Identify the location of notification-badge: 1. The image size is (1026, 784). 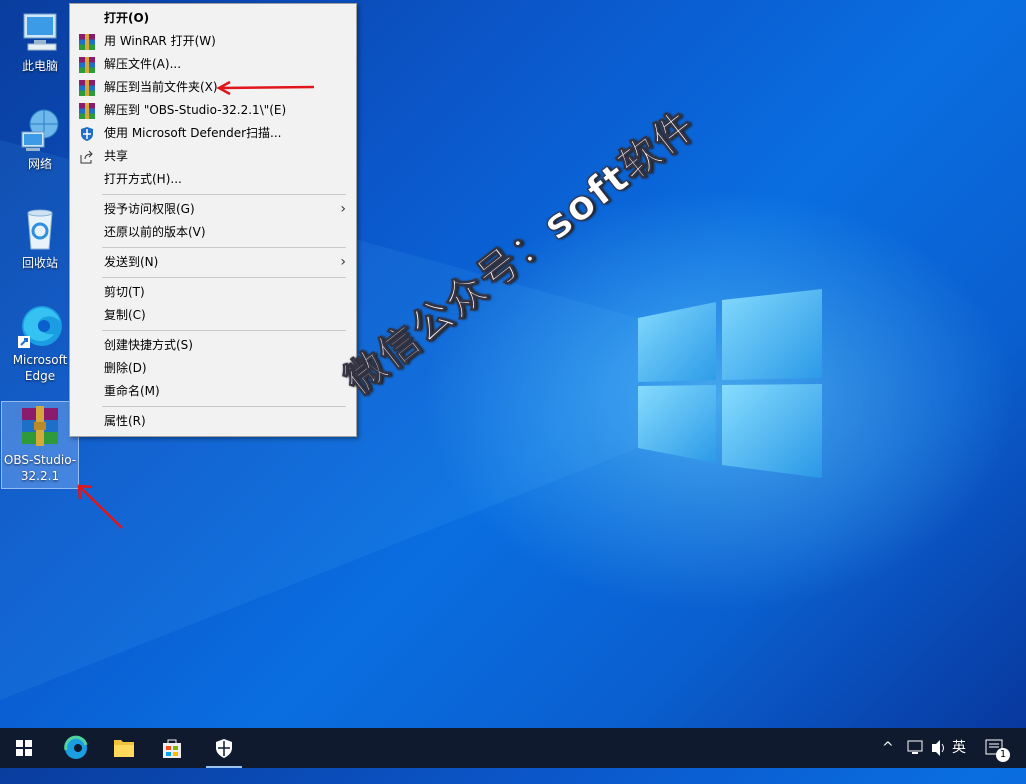
(1003, 755).